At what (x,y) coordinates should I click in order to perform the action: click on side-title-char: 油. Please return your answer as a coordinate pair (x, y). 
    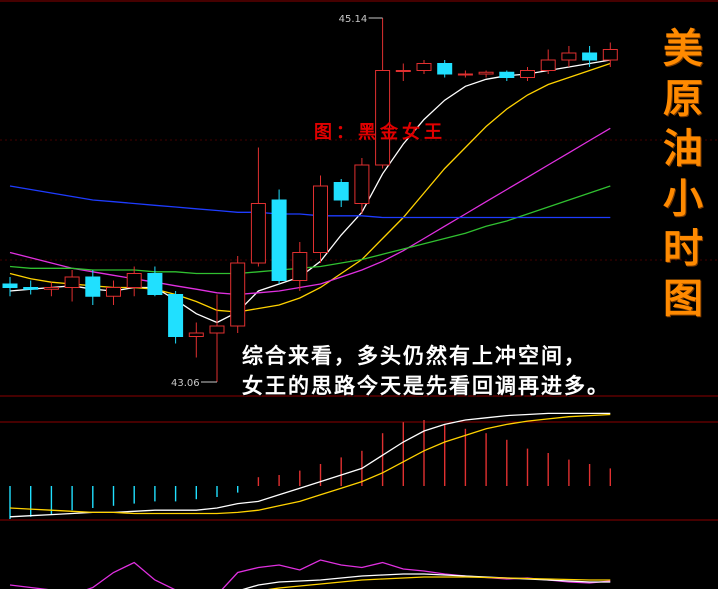
    Looking at the image, I should click on (683, 148).